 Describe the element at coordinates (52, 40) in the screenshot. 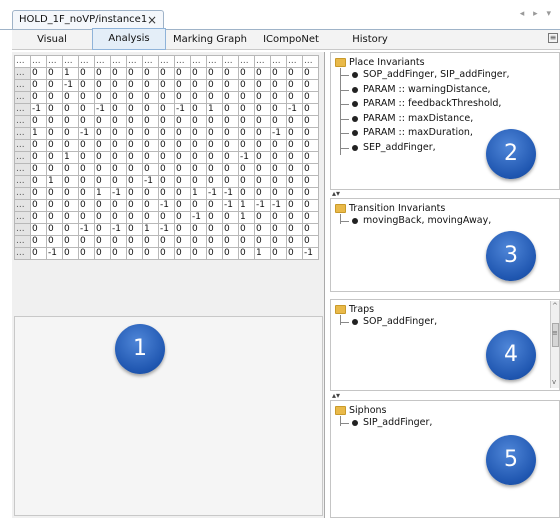

I see `tab-visual: Visual` at that location.